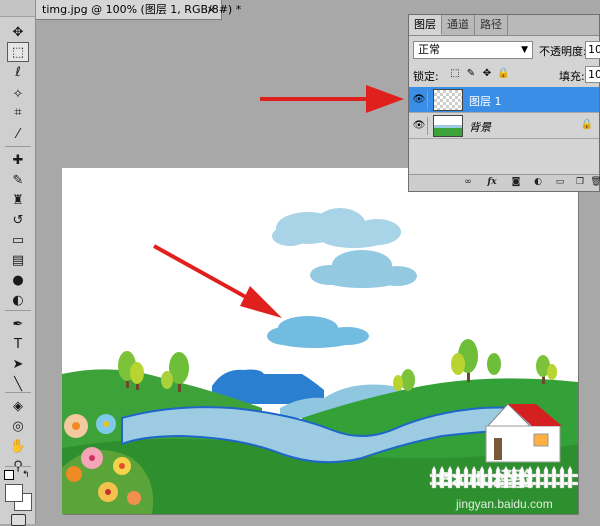 The height and width of the screenshot is (526, 600). What do you see at coordinates (18, 94) in the screenshot?
I see `magic-wand-icon: ✧` at bounding box center [18, 94].